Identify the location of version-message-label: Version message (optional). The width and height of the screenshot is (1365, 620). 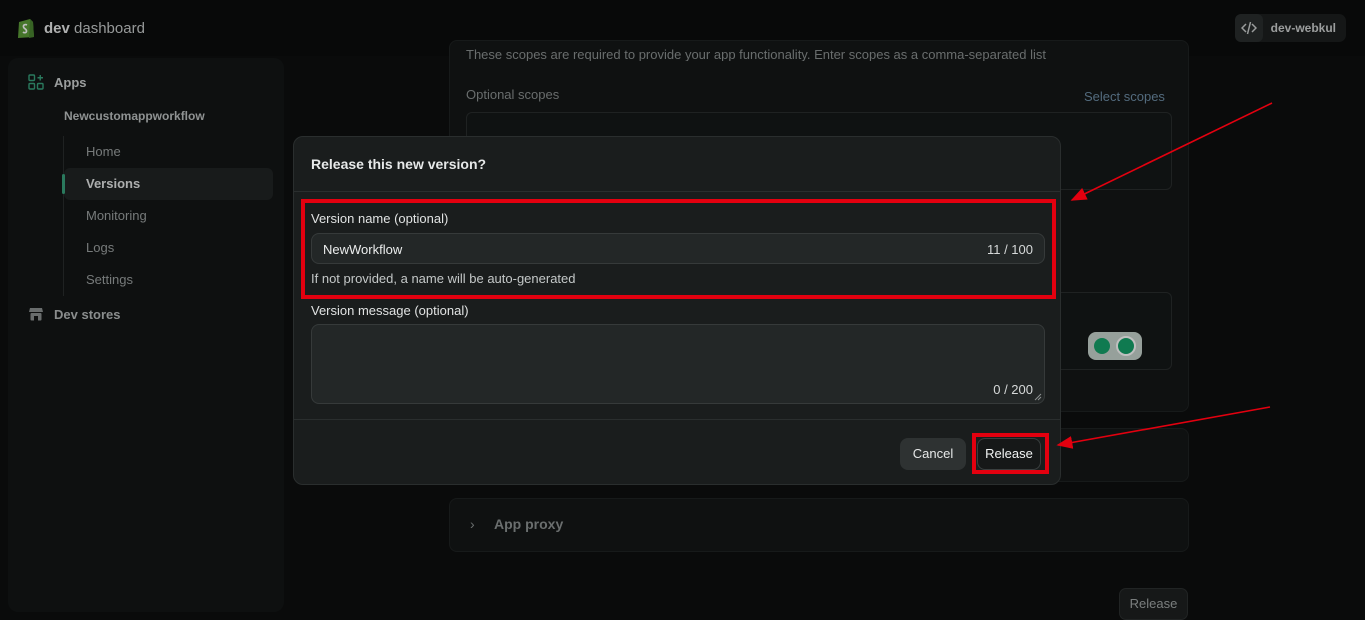
(390, 310).